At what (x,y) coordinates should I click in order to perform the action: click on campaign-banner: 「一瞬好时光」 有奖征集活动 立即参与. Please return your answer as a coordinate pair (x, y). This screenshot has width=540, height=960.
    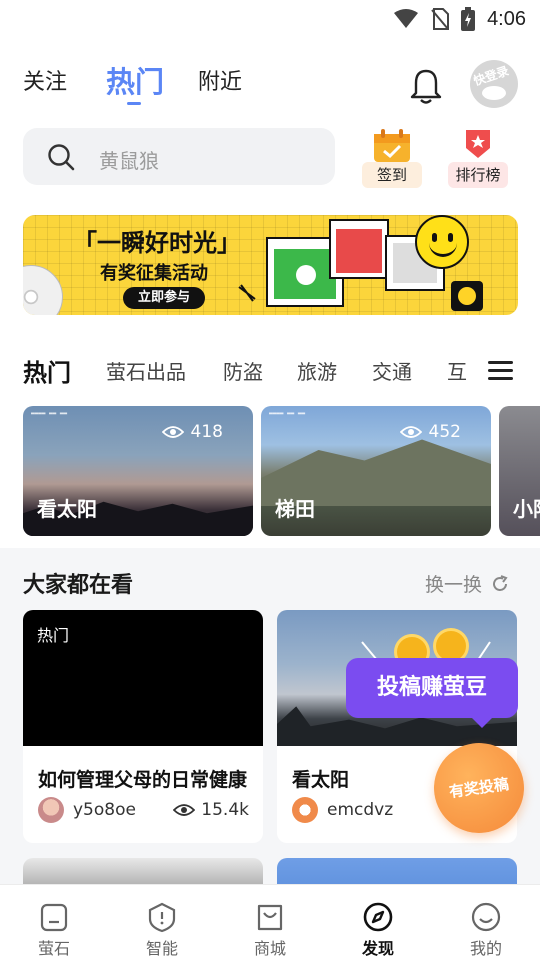
    Looking at the image, I should click on (270, 265).